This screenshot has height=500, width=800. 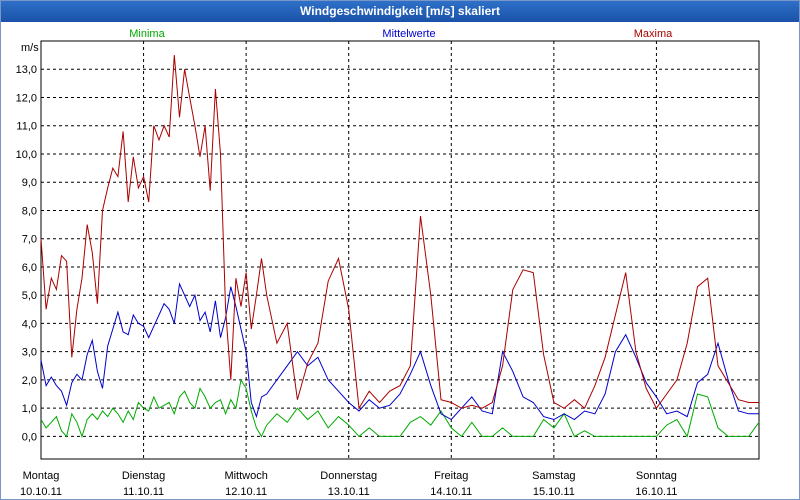 I want to click on y-axis-unit: m/s, so click(x=30, y=48).